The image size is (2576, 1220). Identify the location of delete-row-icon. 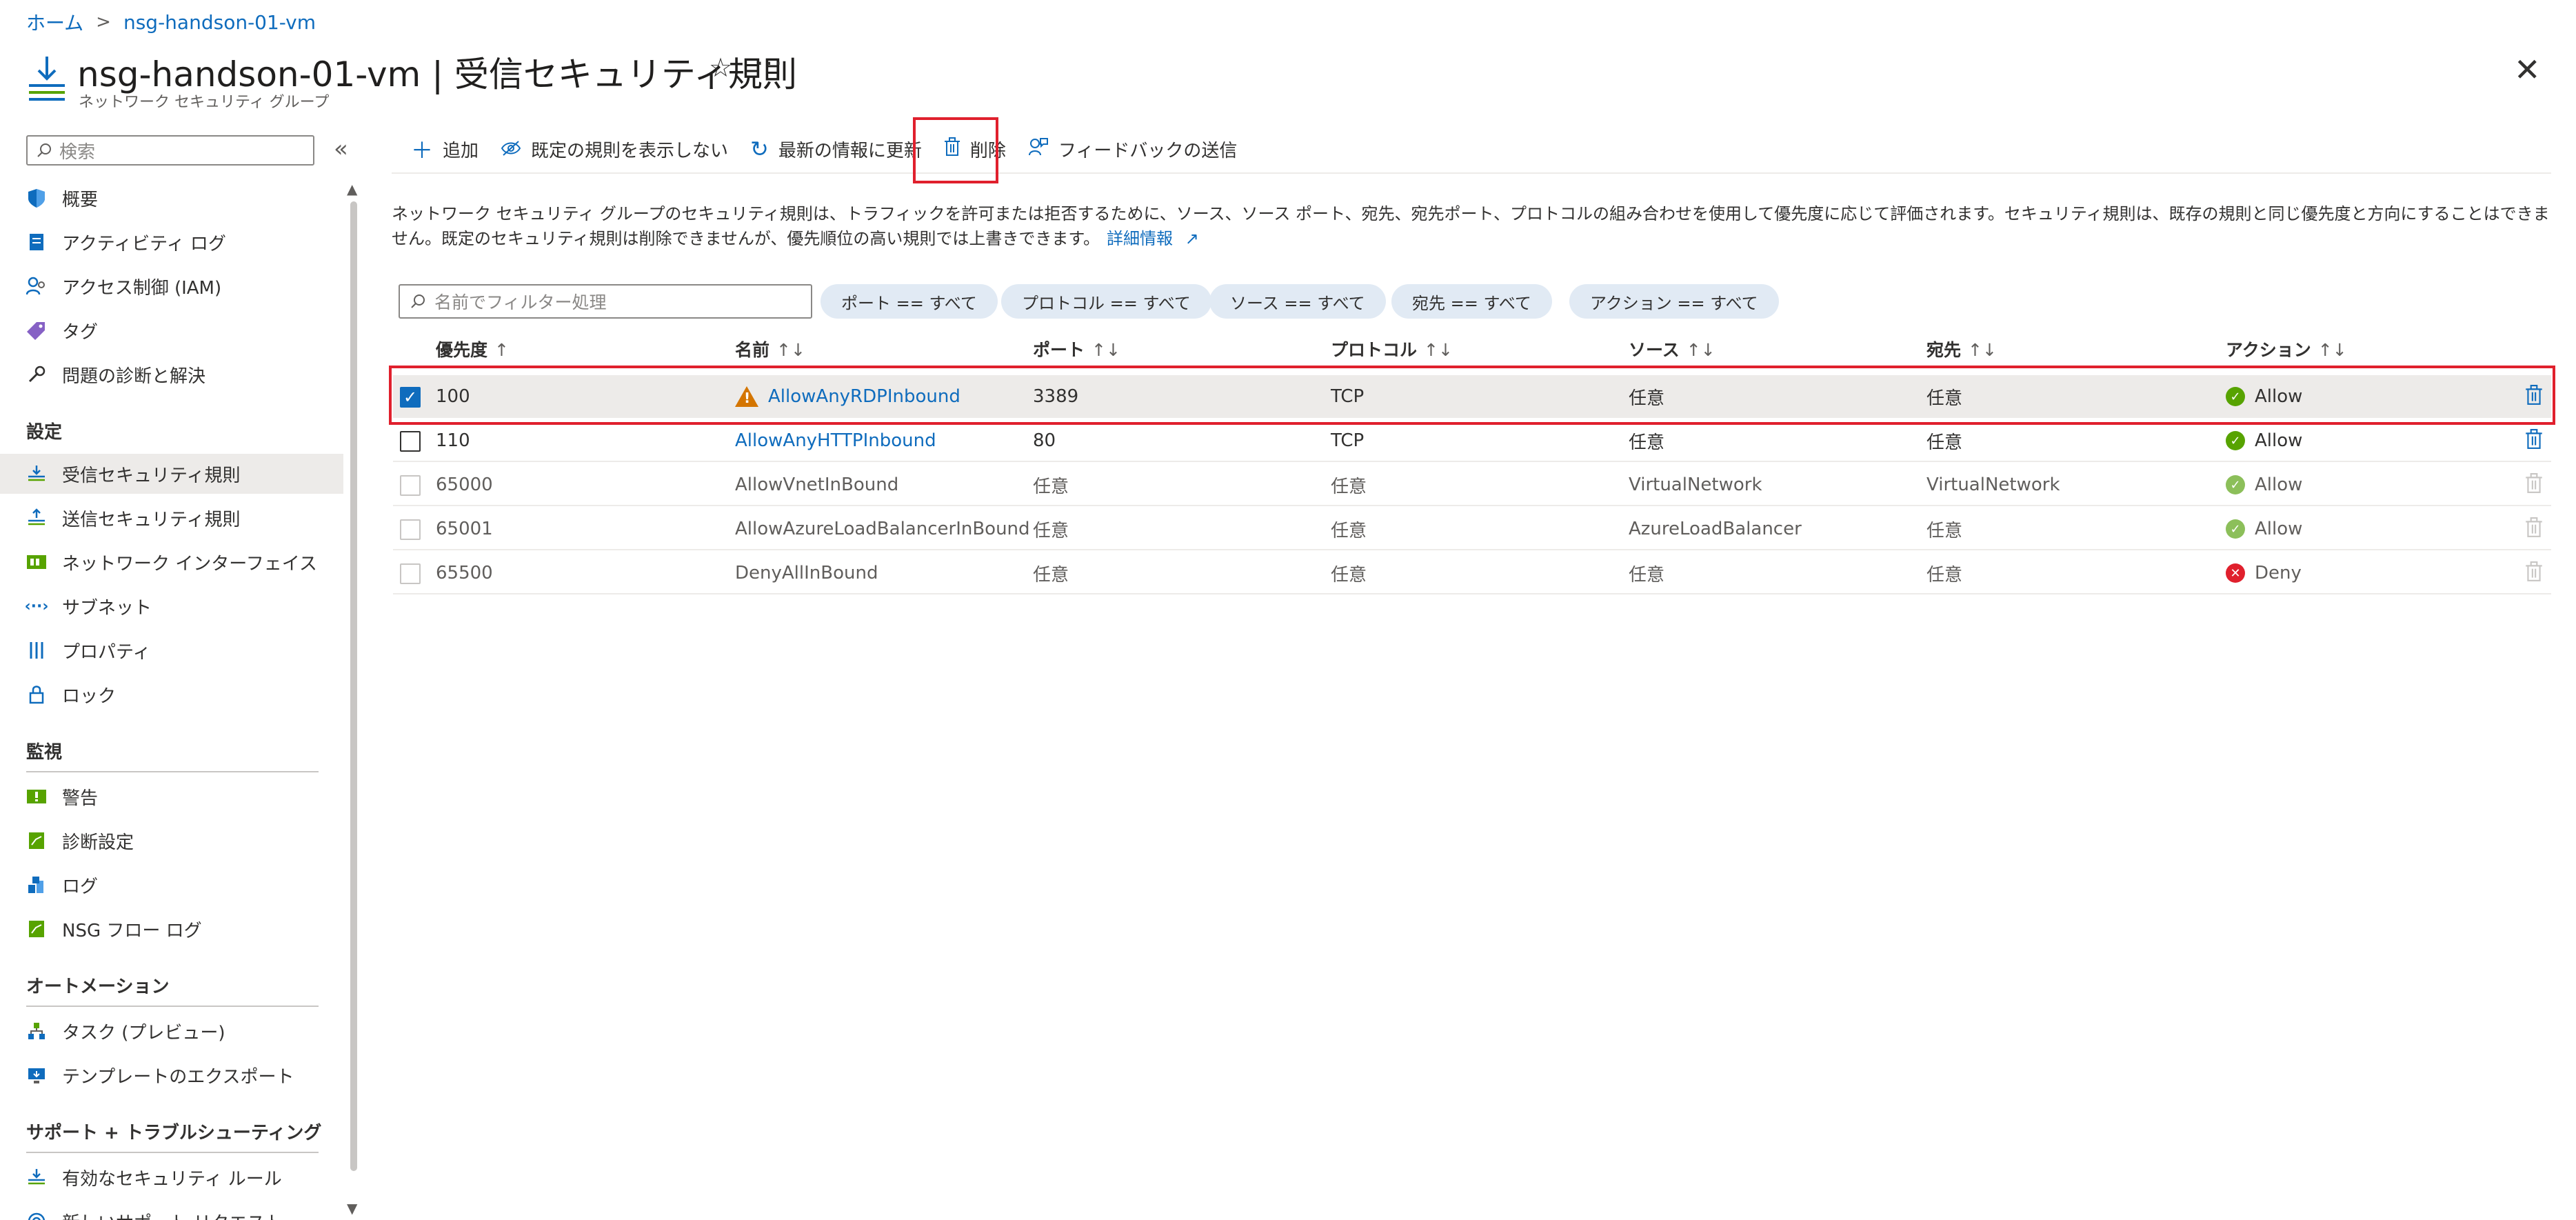
(2534, 442).